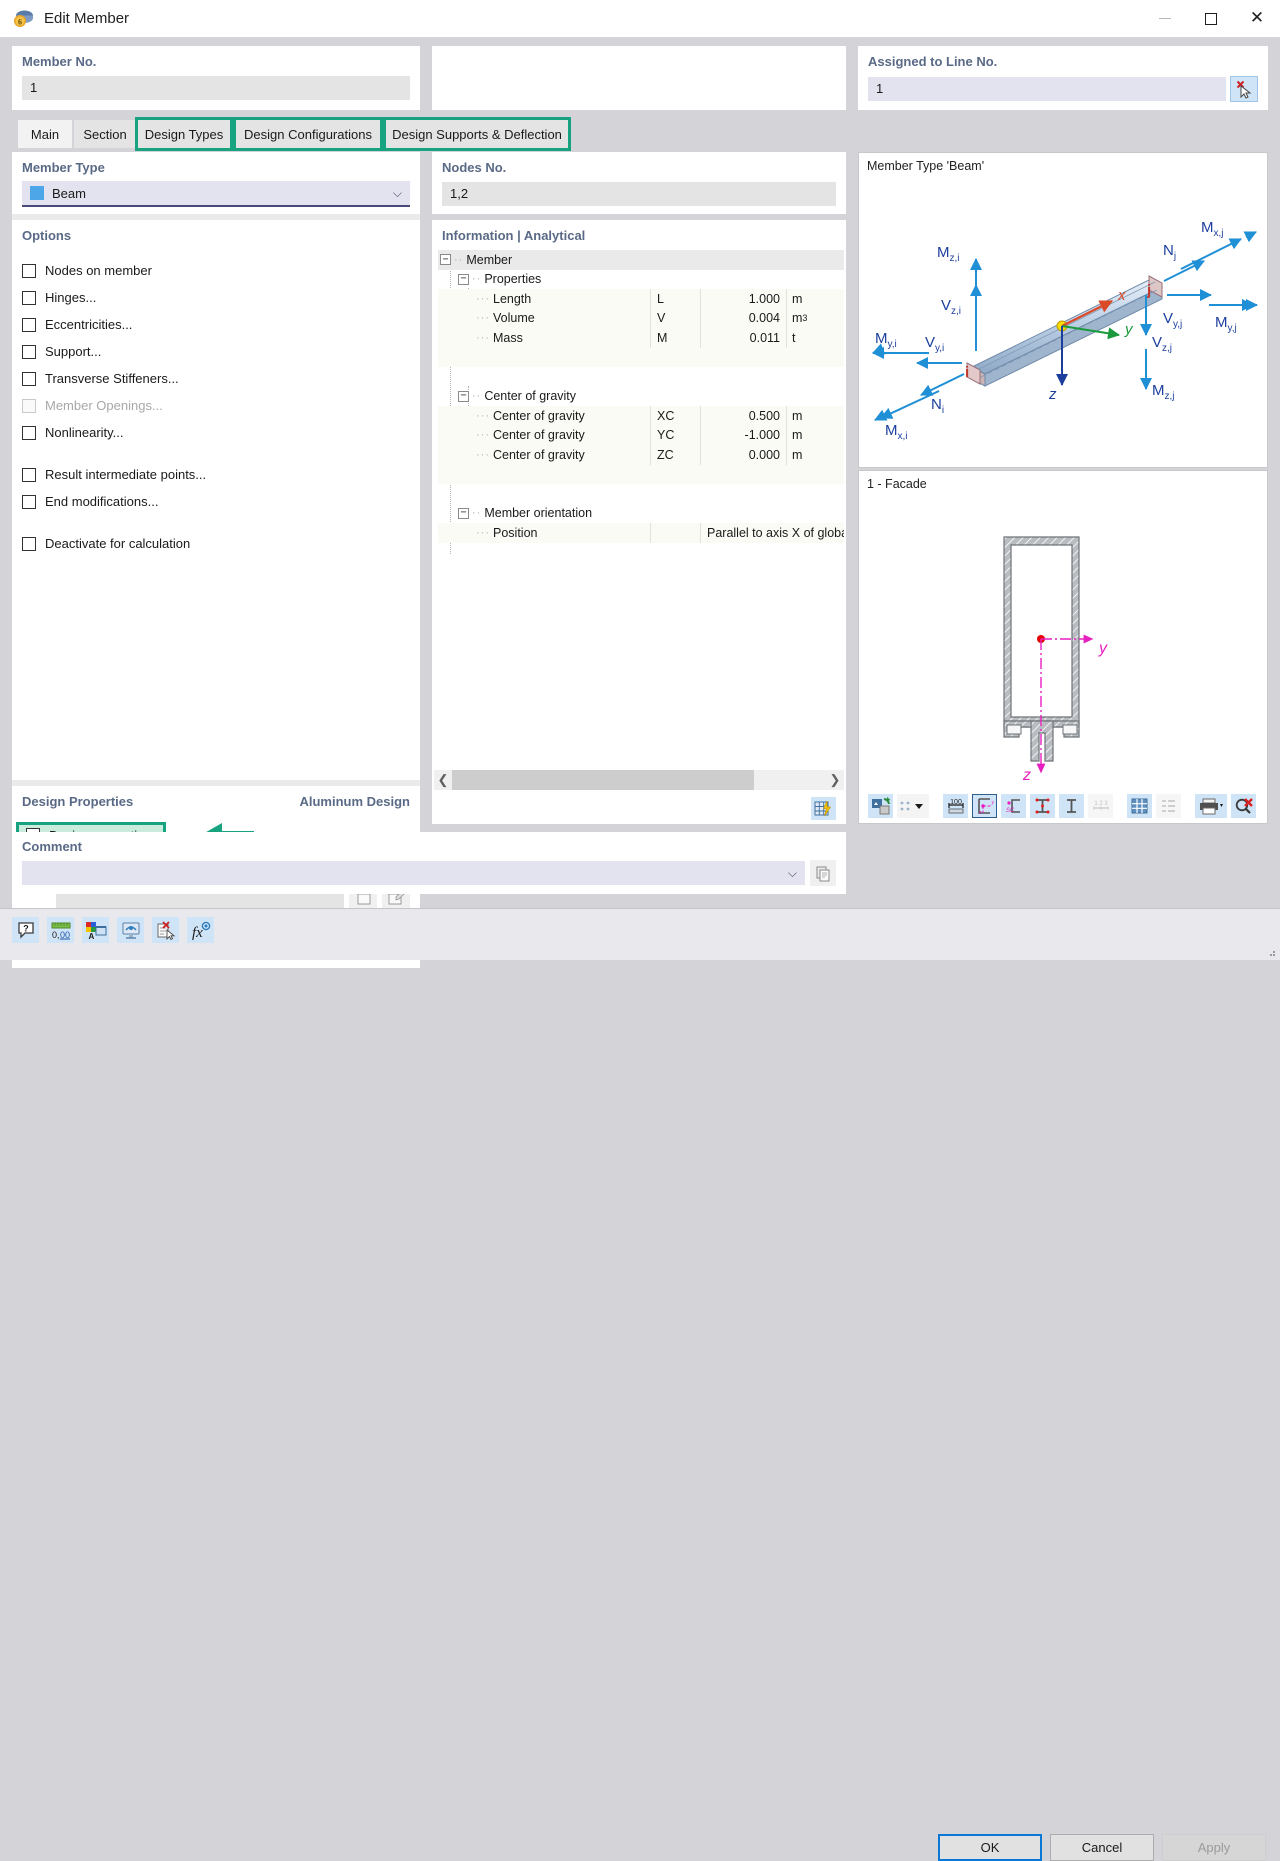  I want to click on window-controls: ✕, so click(1211, 19).